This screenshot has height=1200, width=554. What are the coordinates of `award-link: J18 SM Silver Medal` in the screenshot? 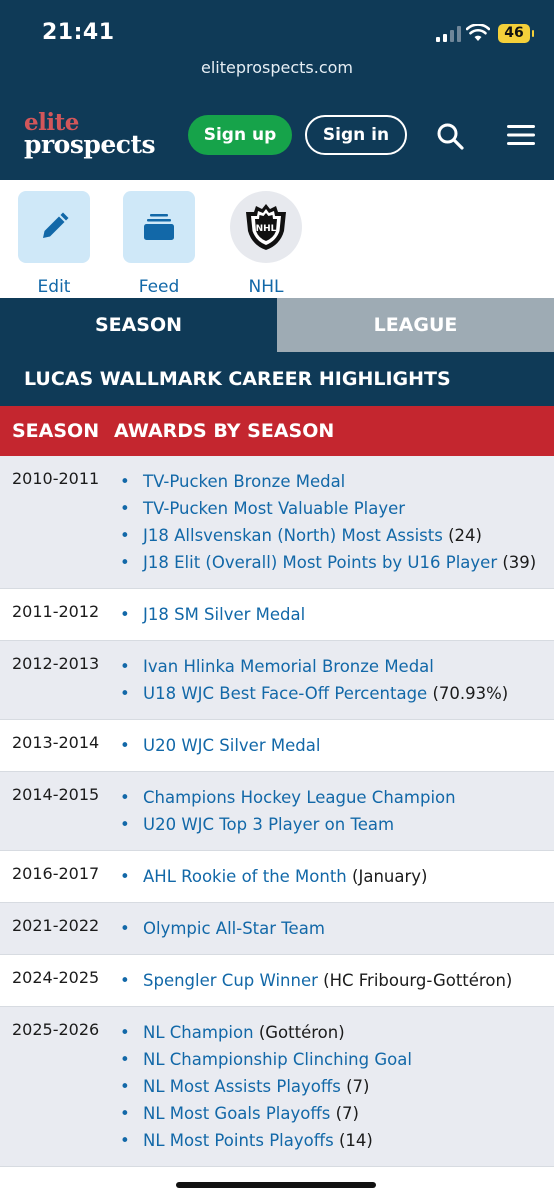 It's located at (224, 614).